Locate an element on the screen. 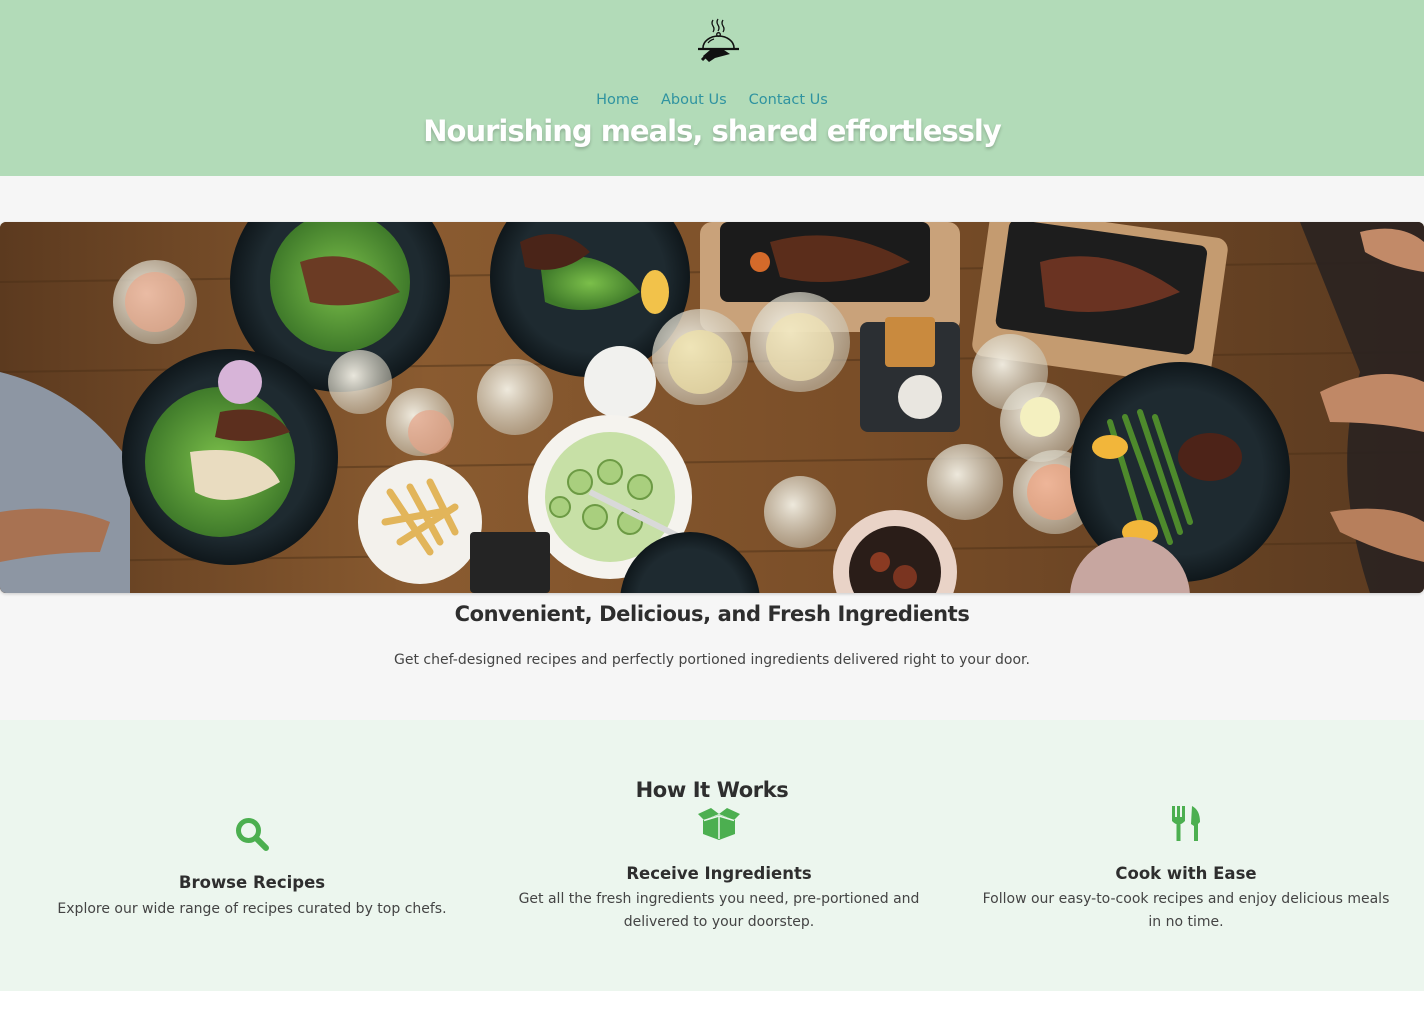  hero-title: Nourishing meals, shared effortlessly is located at coordinates (712, 131).